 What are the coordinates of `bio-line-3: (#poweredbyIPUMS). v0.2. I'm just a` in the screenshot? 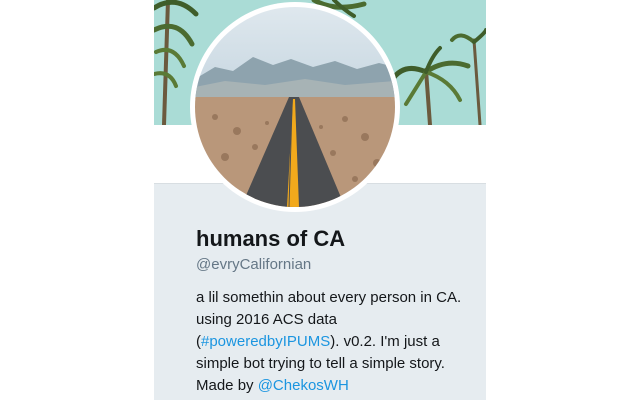 It's located at (337, 342).